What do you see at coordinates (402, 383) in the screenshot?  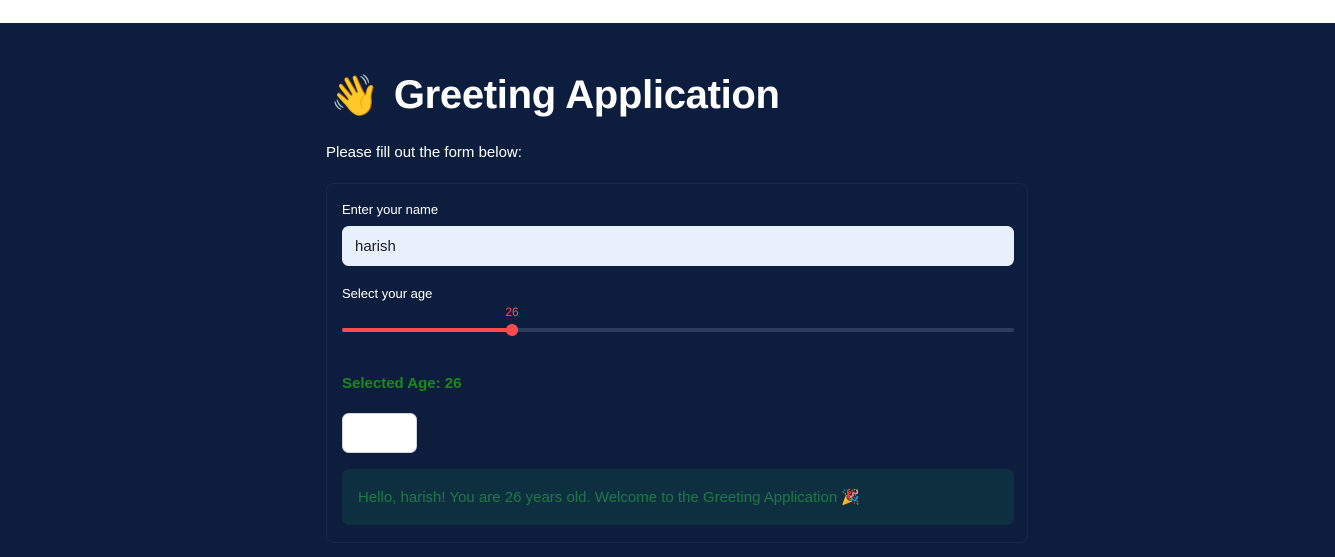 I see `selected-age-text: Selected Age: 26` at bounding box center [402, 383].